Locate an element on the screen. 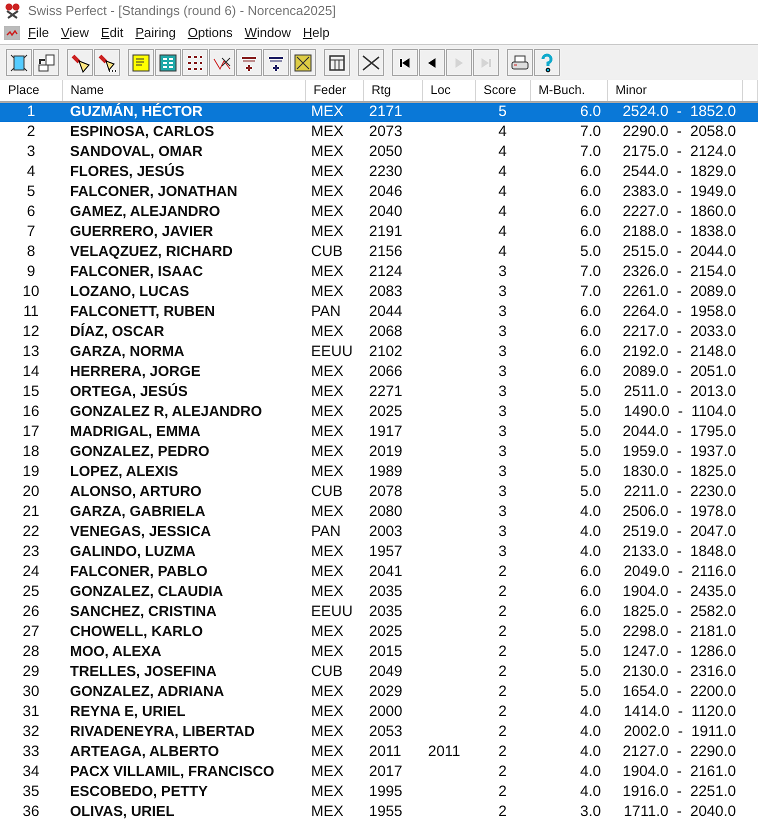  menu-item: Edit is located at coordinates (112, 33).